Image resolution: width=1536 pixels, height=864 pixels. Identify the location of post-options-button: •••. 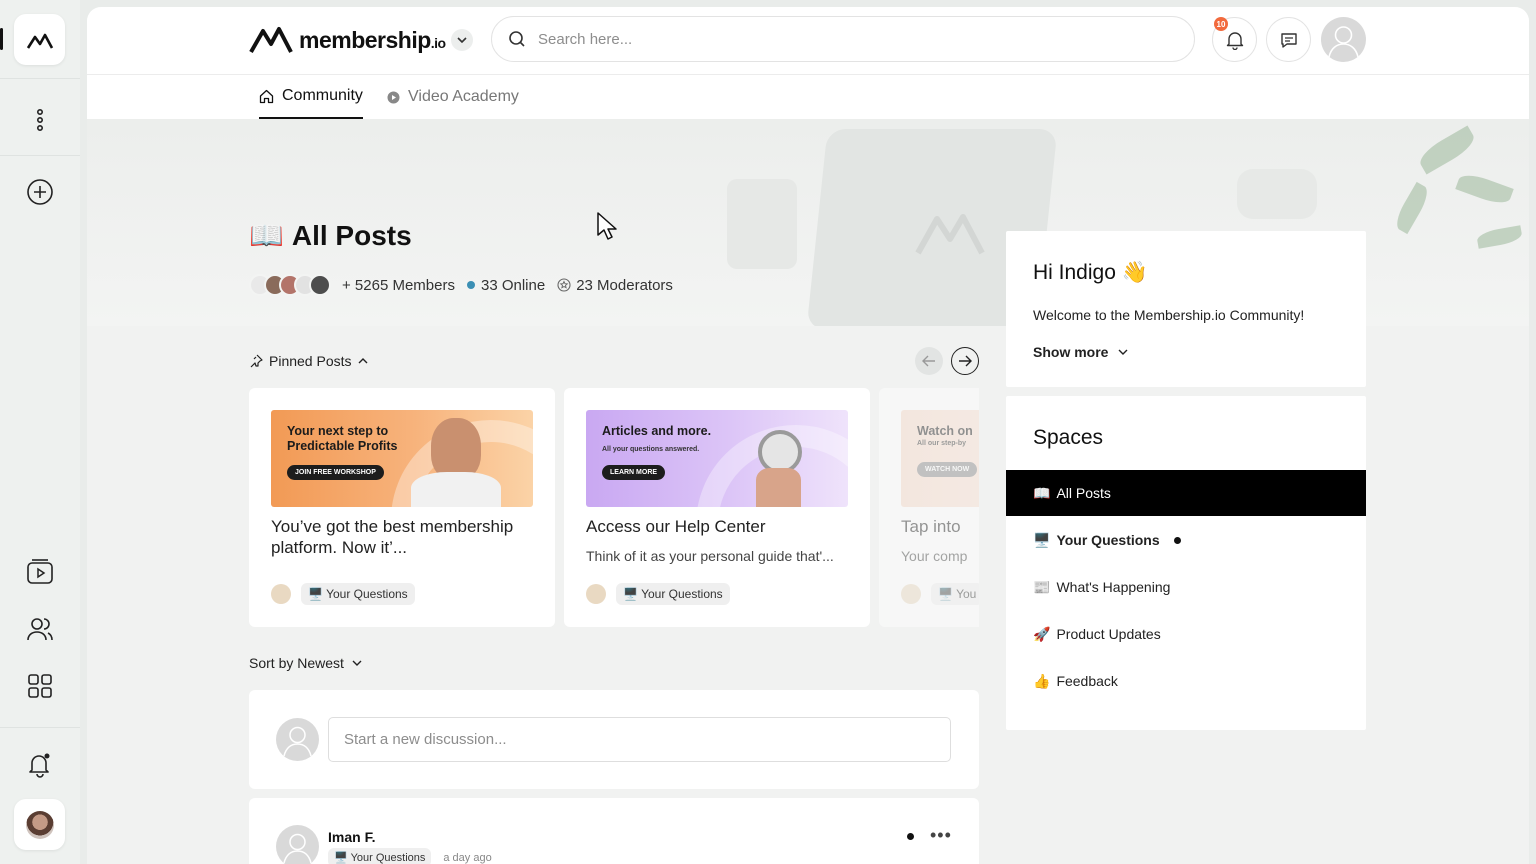
(941, 835).